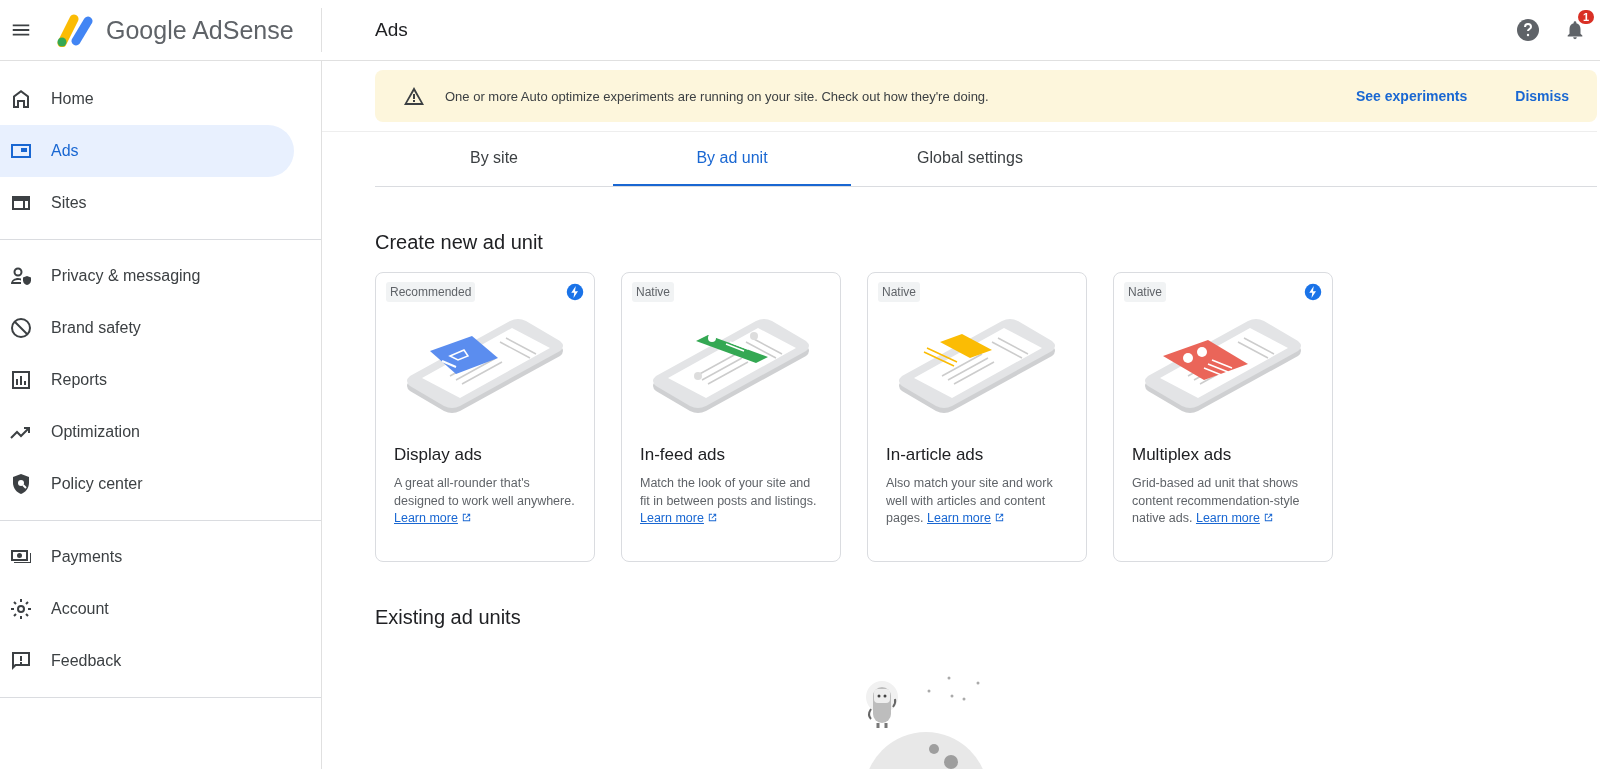 The image size is (1600, 769). What do you see at coordinates (485, 501) in the screenshot?
I see `card-description: A great all-rounder that's designed to work well anywhere. Learn more` at bounding box center [485, 501].